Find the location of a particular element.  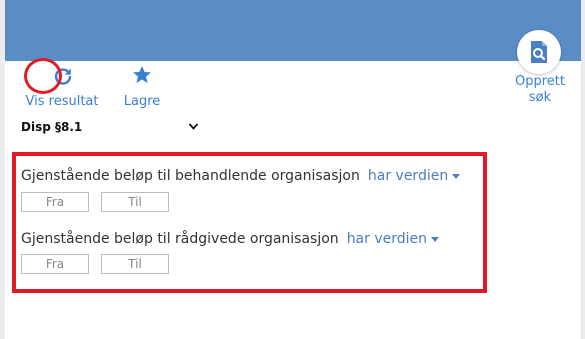

create-search-circle is located at coordinates (539, 52).